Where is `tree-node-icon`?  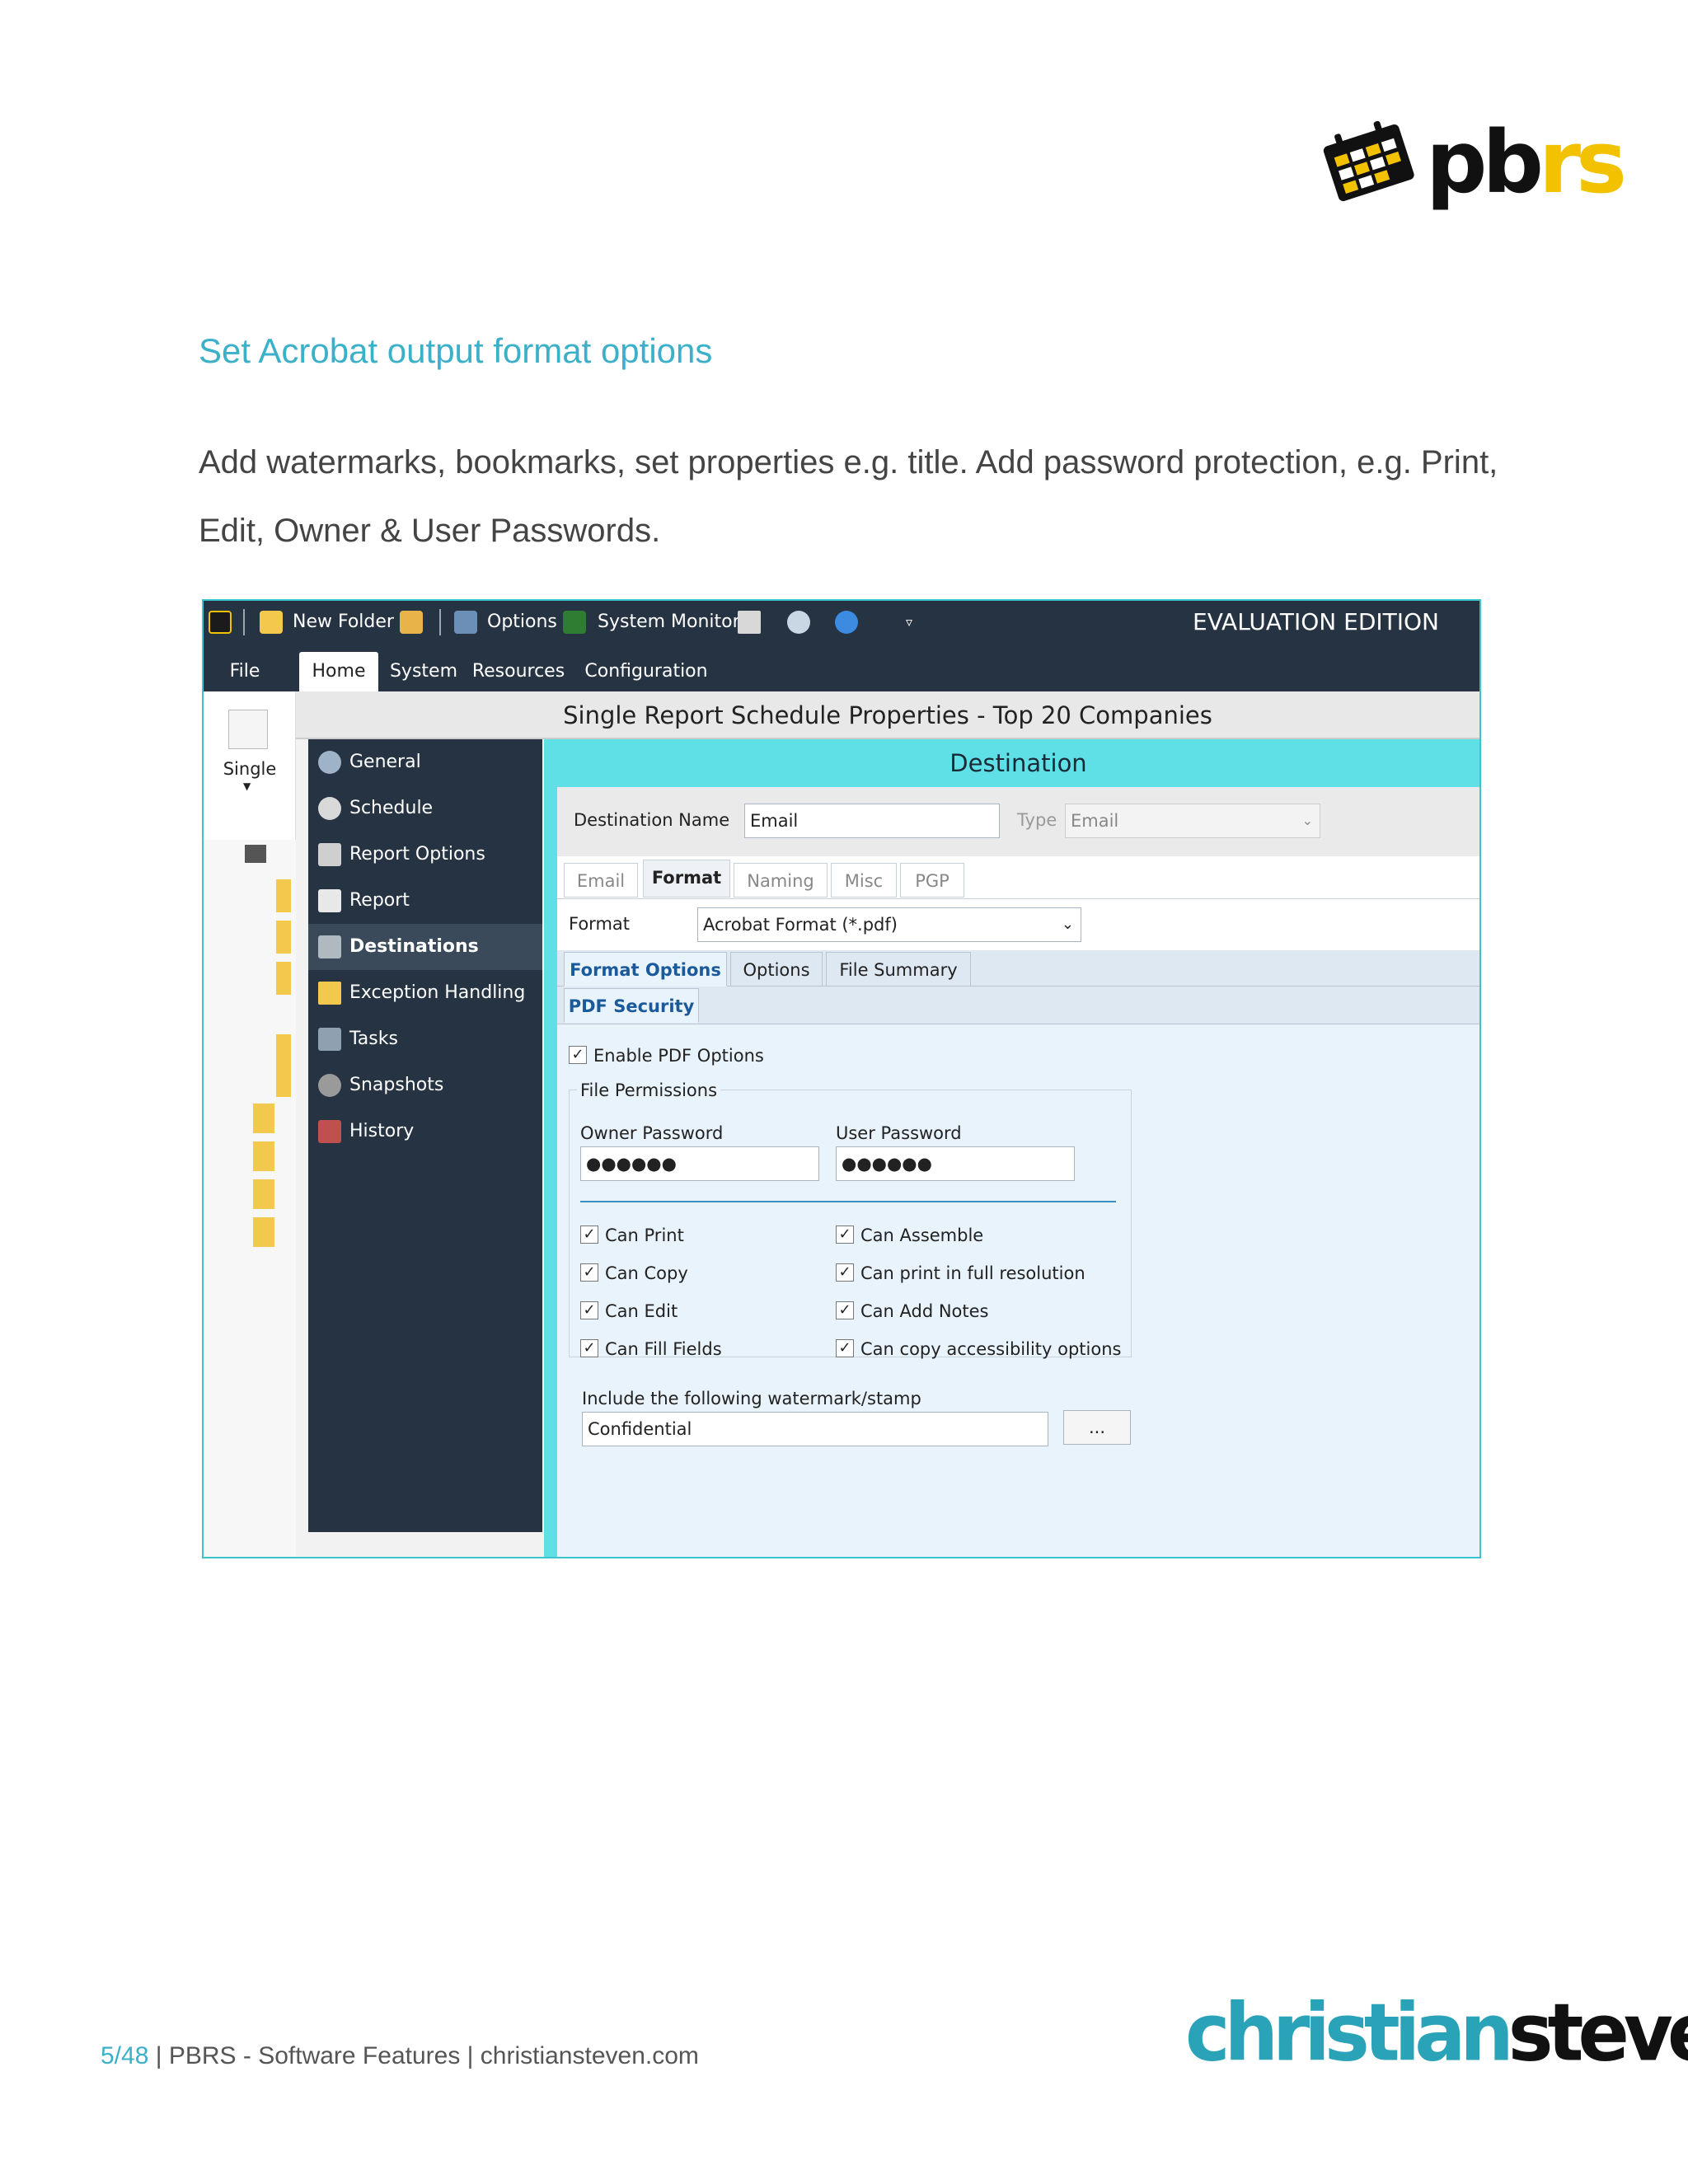 tree-node-icon is located at coordinates (255, 854).